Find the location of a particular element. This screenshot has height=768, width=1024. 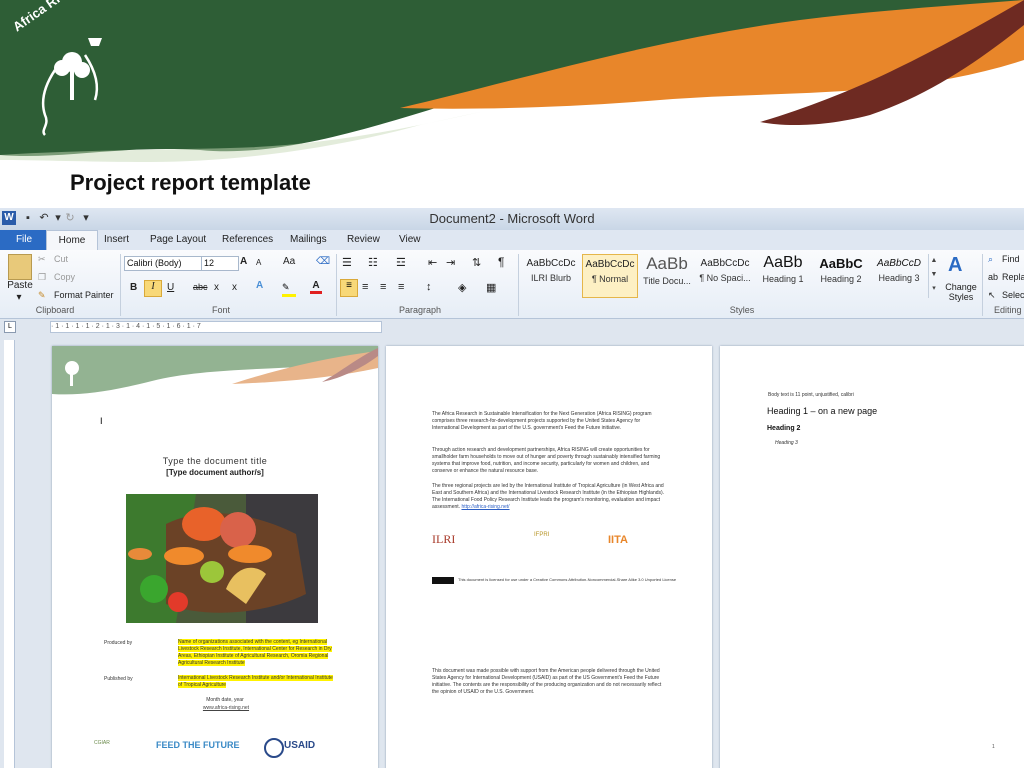

format-painter-icon: ✎ is located at coordinates (42, 295).